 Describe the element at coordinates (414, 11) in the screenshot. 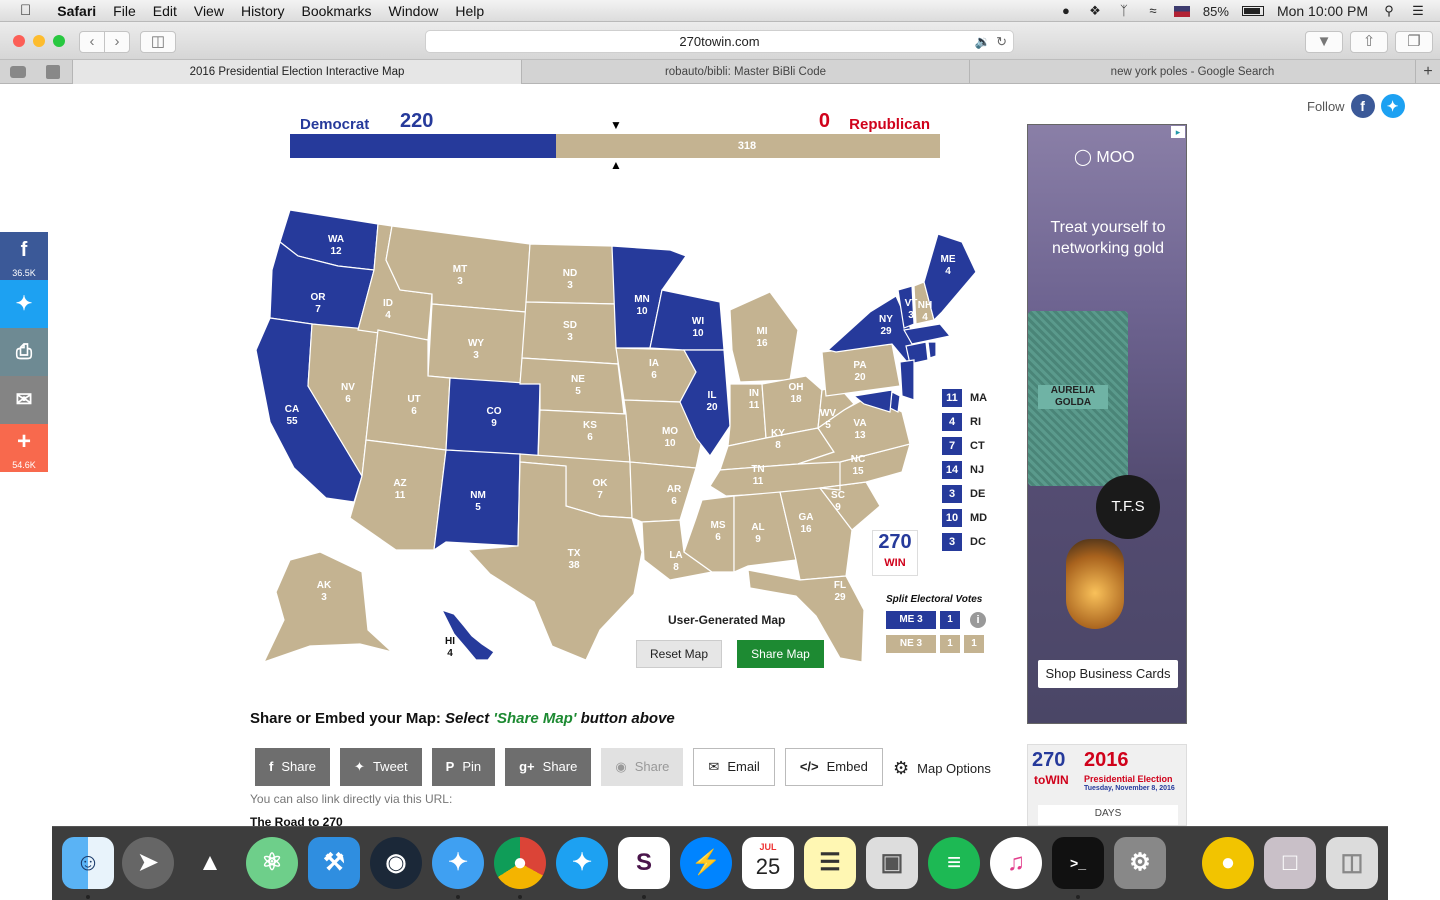

I see `menu-window: Window` at that location.